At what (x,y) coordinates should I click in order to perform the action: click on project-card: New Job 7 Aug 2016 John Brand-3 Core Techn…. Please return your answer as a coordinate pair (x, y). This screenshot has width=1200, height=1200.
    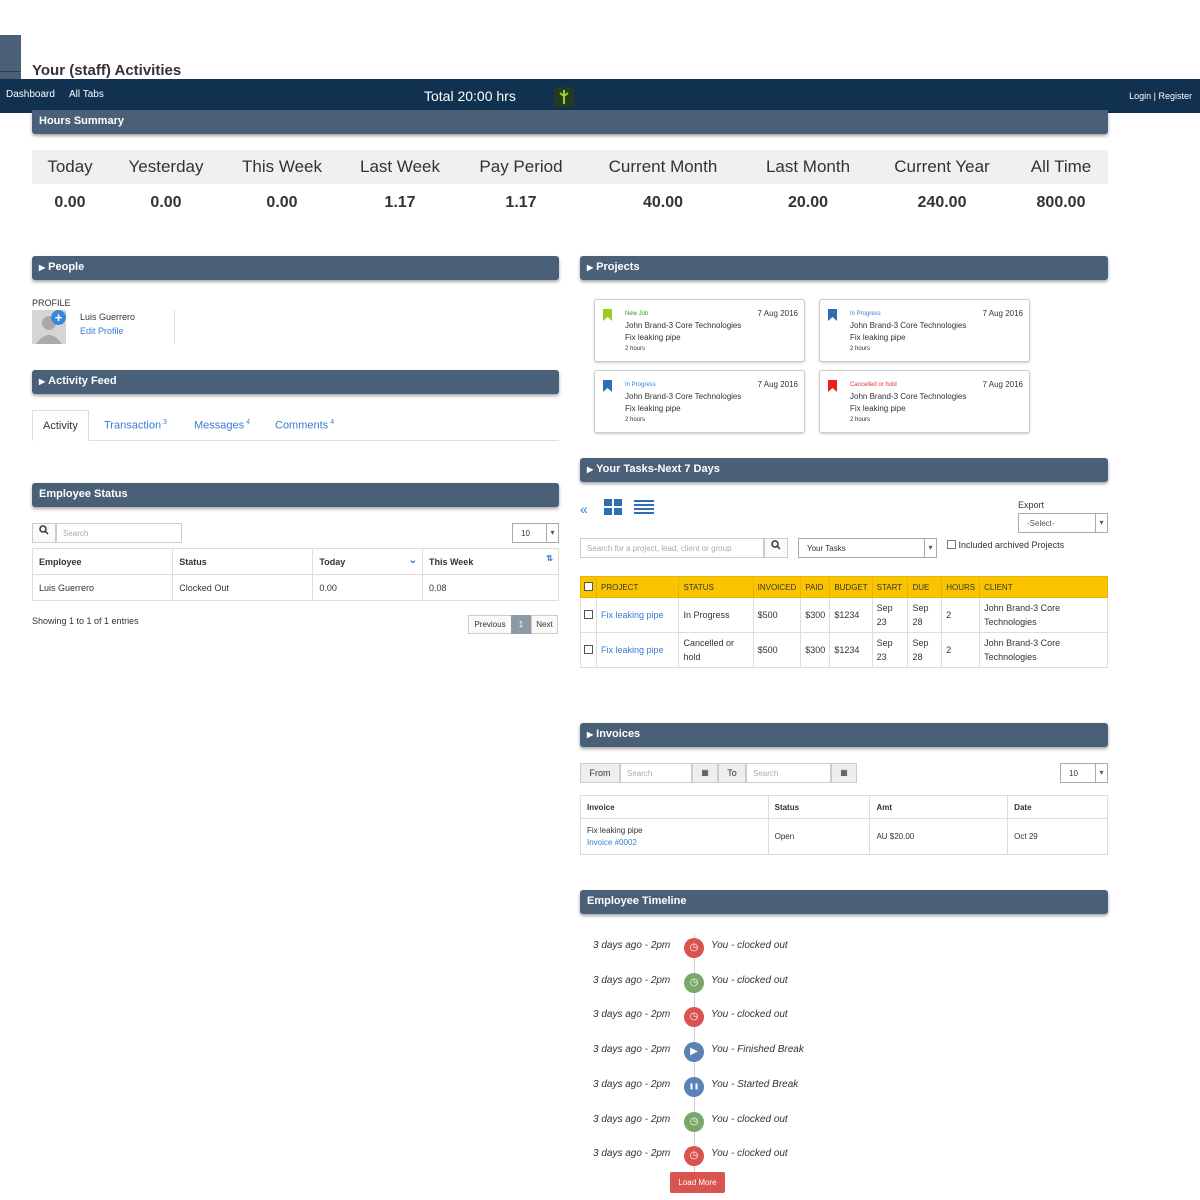
    Looking at the image, I should click on (699, 330).